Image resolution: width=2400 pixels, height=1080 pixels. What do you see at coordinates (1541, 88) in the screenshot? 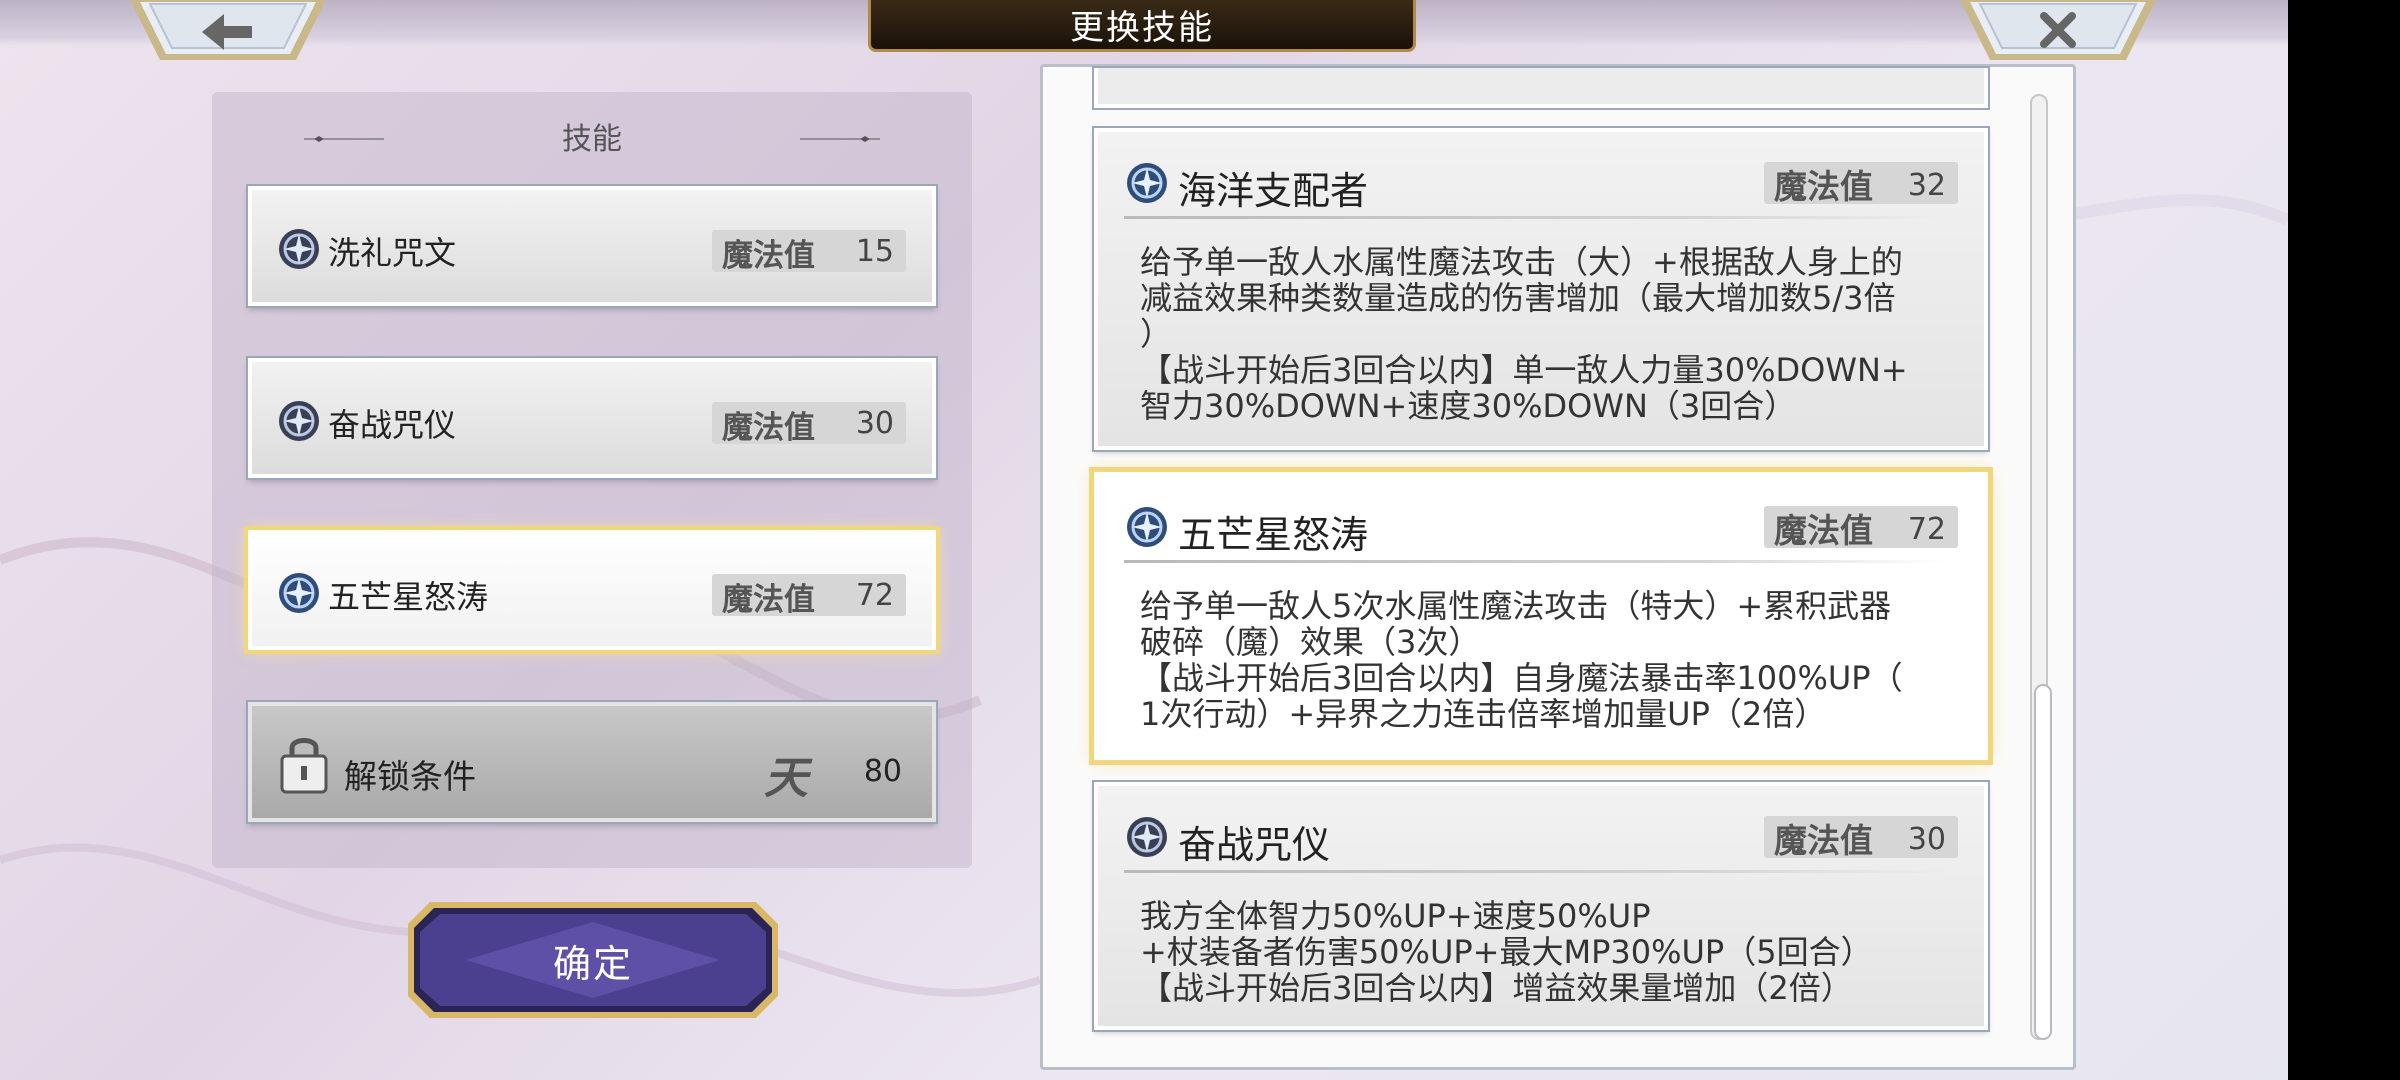
I see `list-item-cut-off` at bounding box center [1541, 88].